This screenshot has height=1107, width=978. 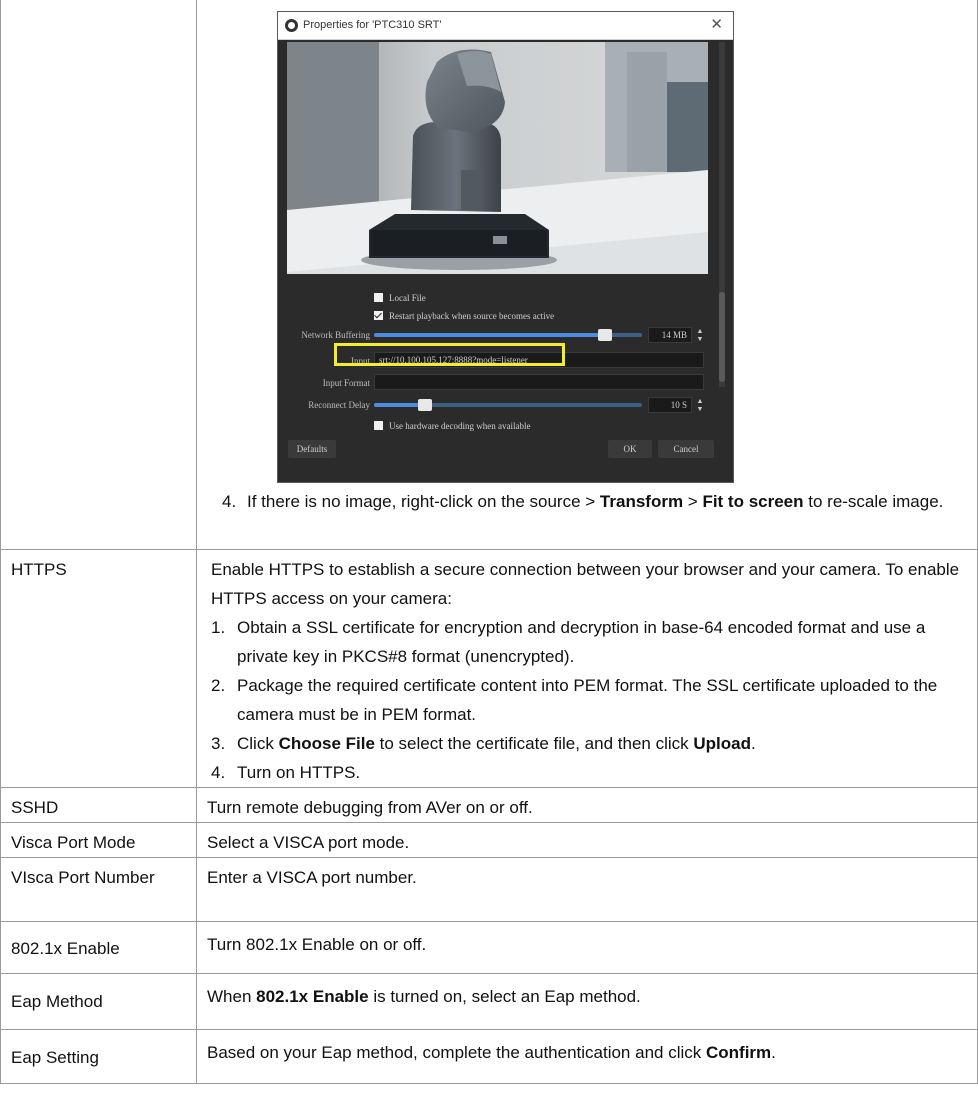 I want to click on cancel-button: Cancel, so click(x=686, y=449).